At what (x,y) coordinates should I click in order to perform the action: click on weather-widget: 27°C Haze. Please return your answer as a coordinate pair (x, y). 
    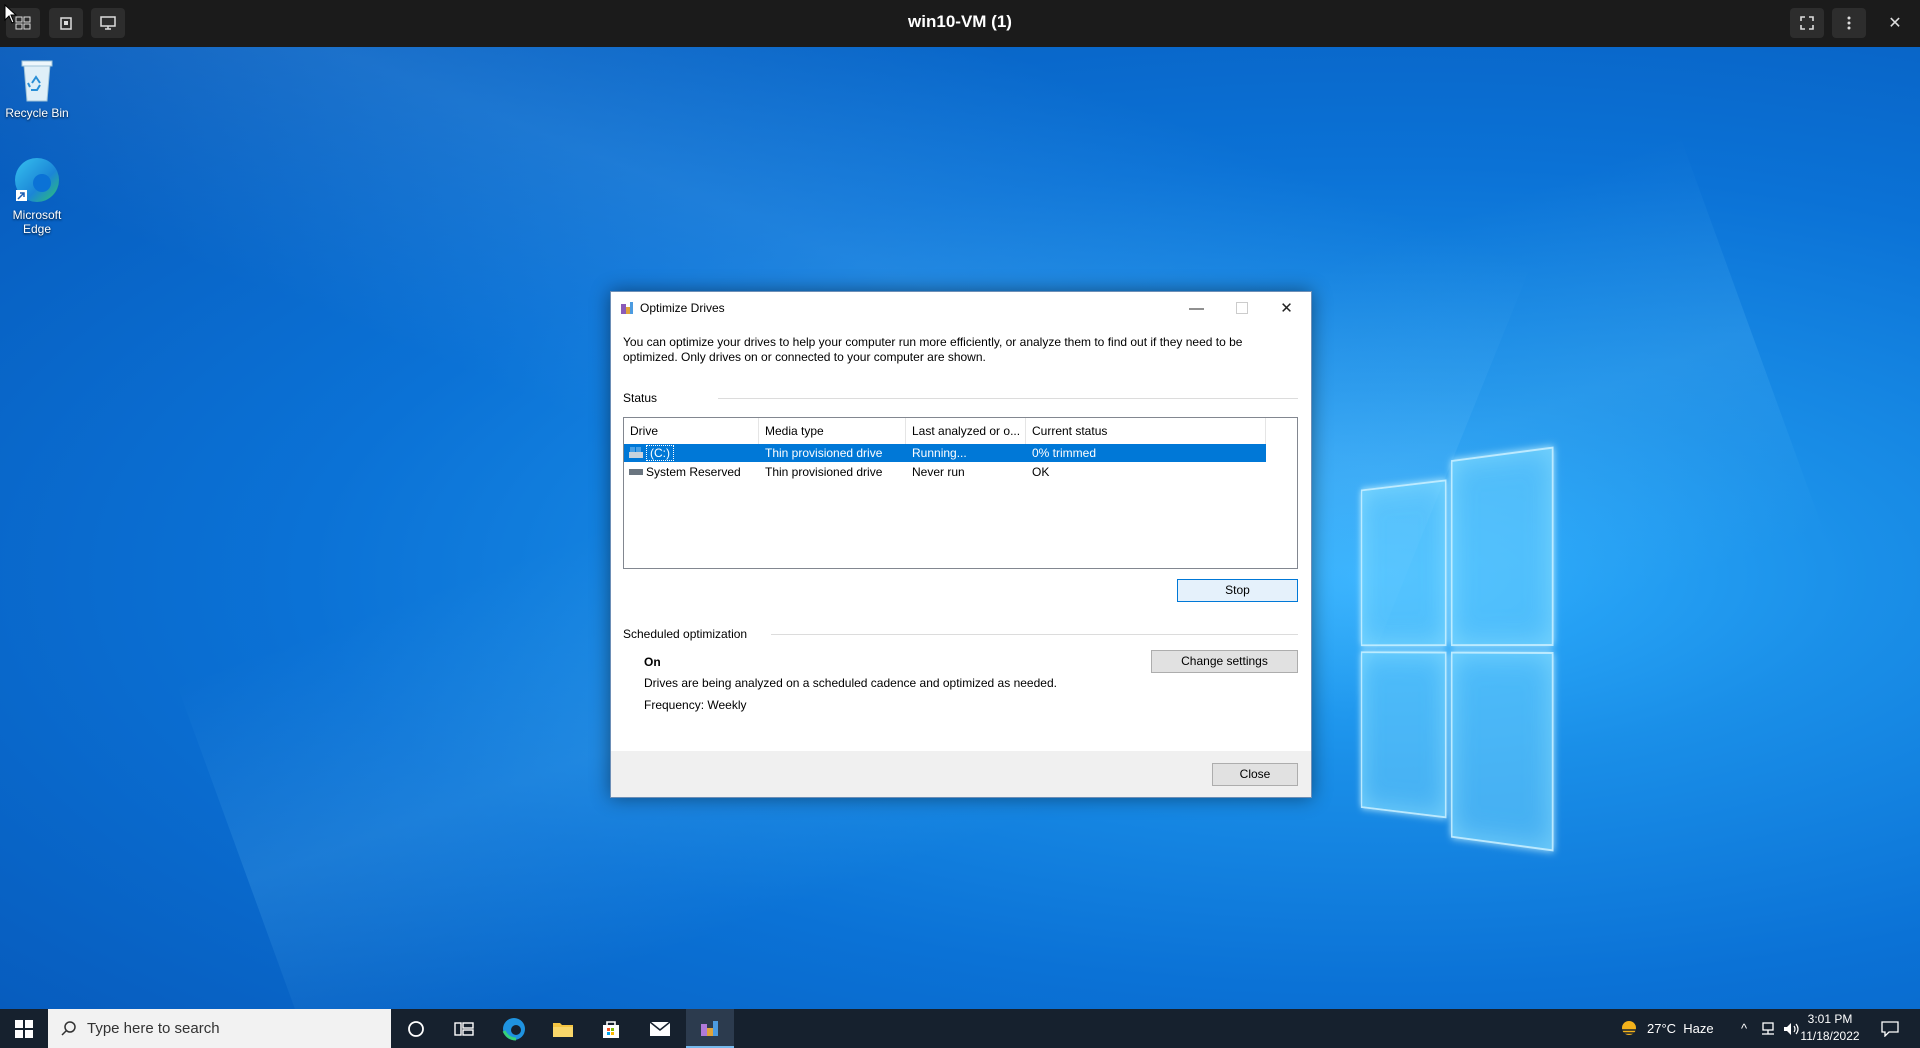
    Looking at the image, I should click on (1665, 1028).